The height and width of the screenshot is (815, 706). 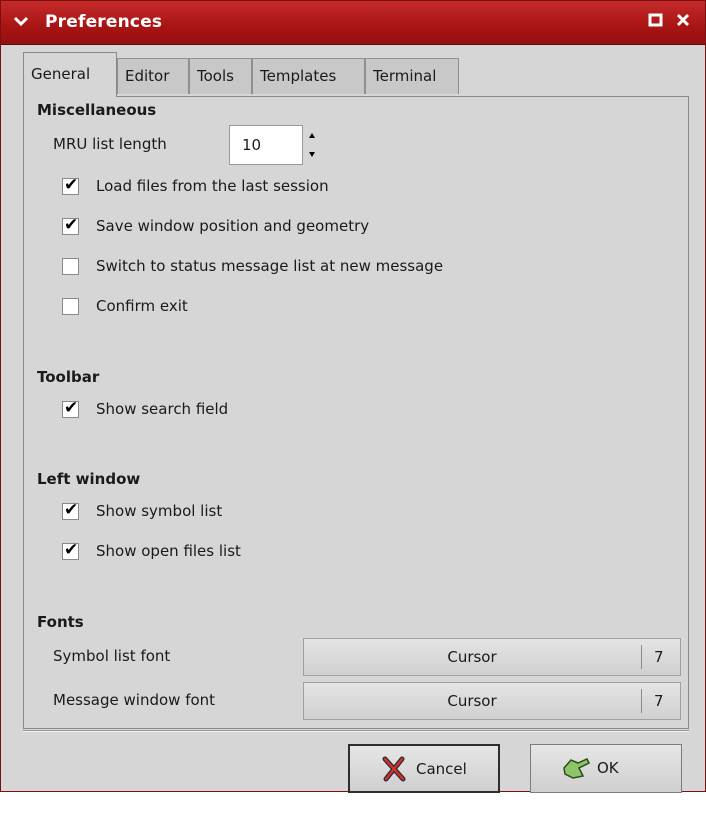 What do you see at coordinates (353, 23) in the screenshot?
I see `title-bar: Preferences` at bounding box center [353, 23].